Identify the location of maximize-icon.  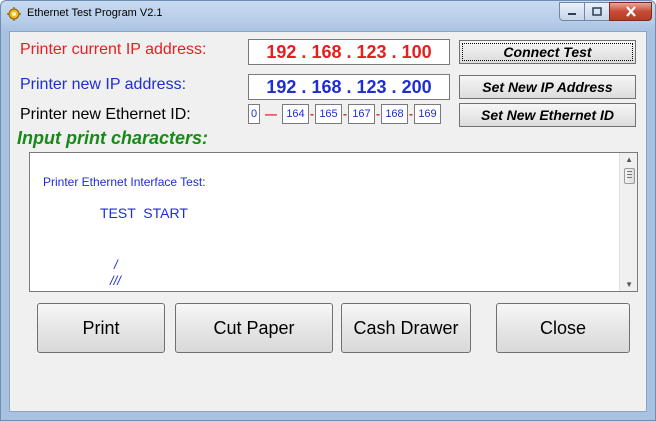
(597, 11).